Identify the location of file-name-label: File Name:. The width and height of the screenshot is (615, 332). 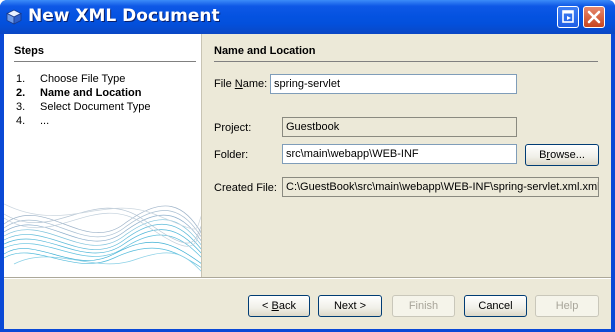
(241, 84).